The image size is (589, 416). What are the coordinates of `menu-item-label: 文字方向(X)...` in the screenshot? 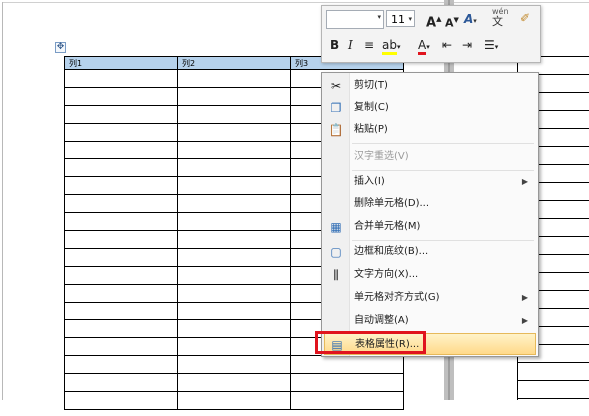 It's located at (386, 274).